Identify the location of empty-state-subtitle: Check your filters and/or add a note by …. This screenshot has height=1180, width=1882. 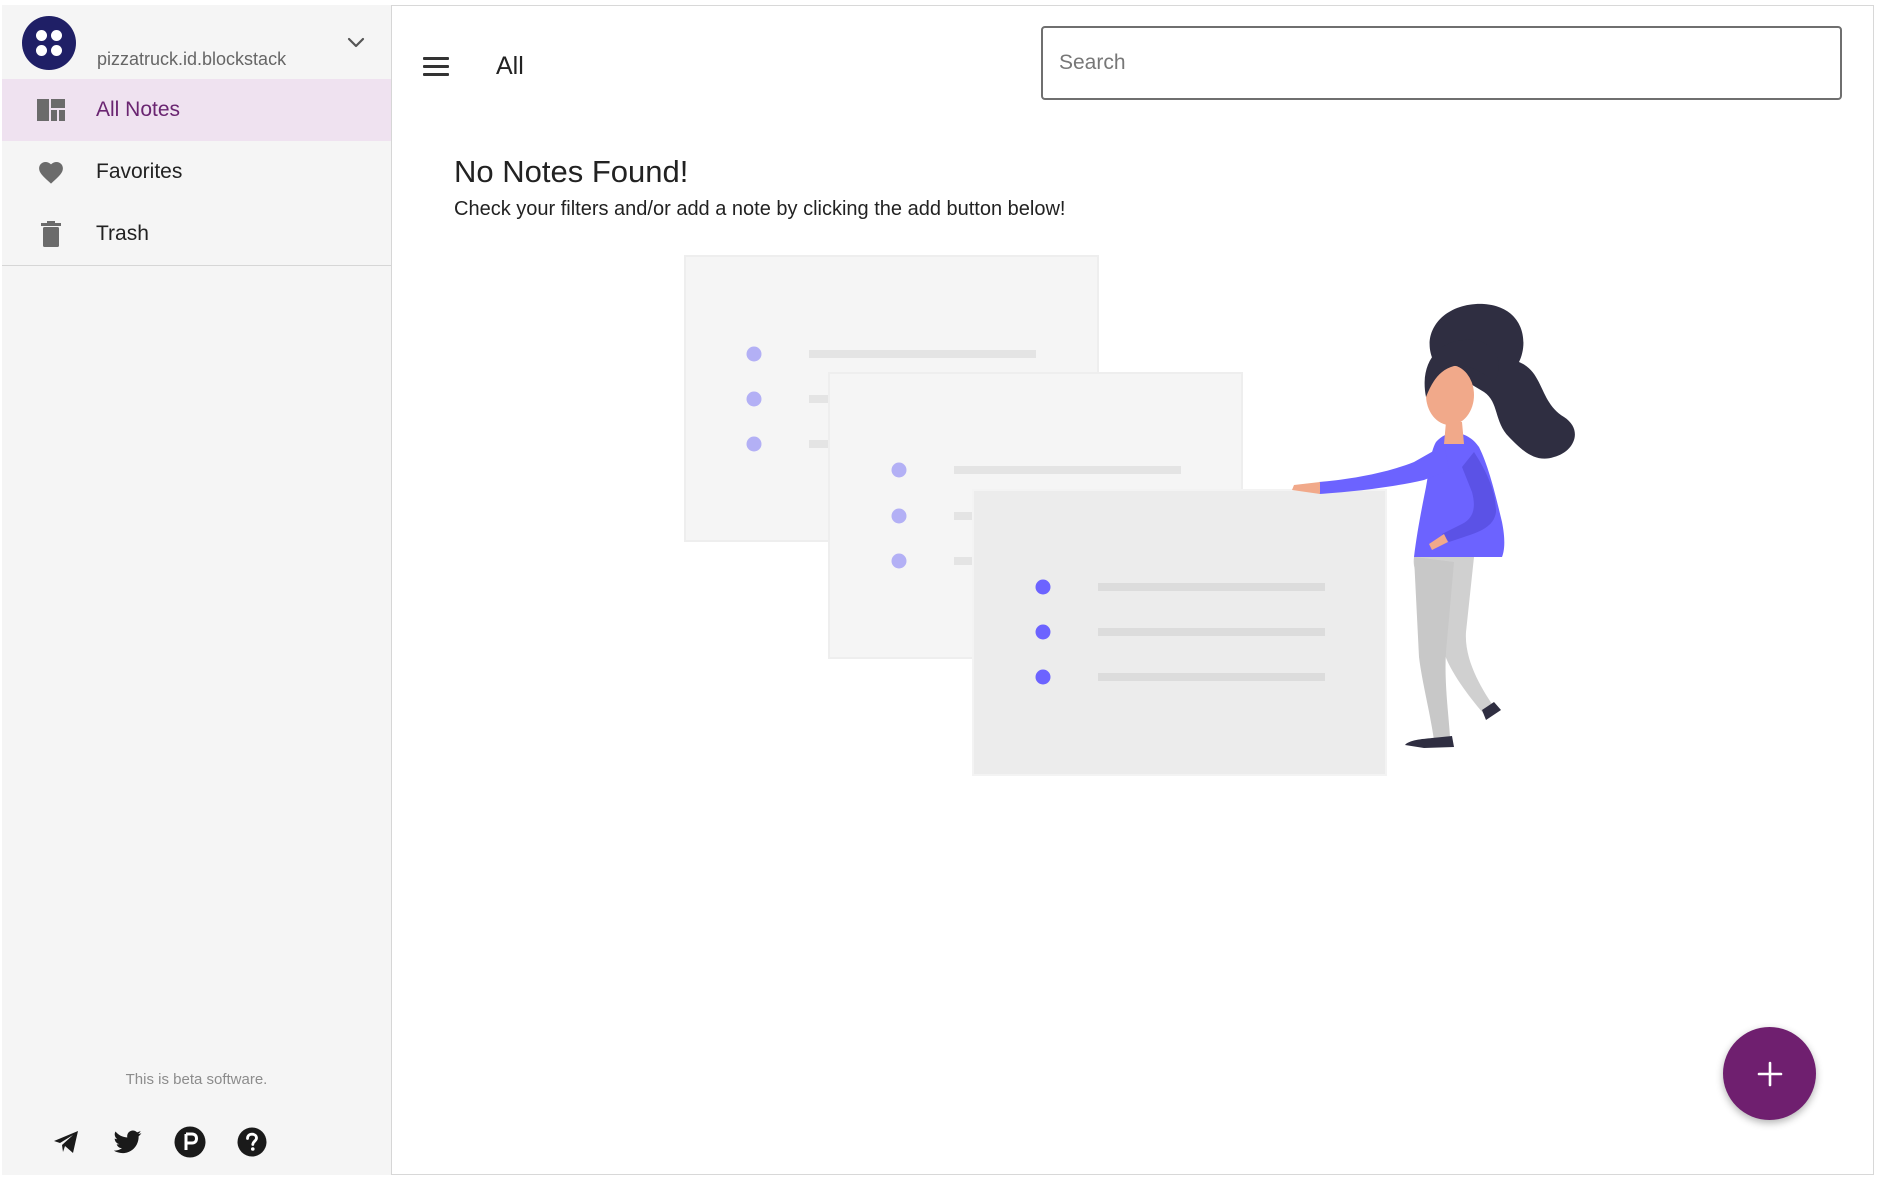
(760, 209).